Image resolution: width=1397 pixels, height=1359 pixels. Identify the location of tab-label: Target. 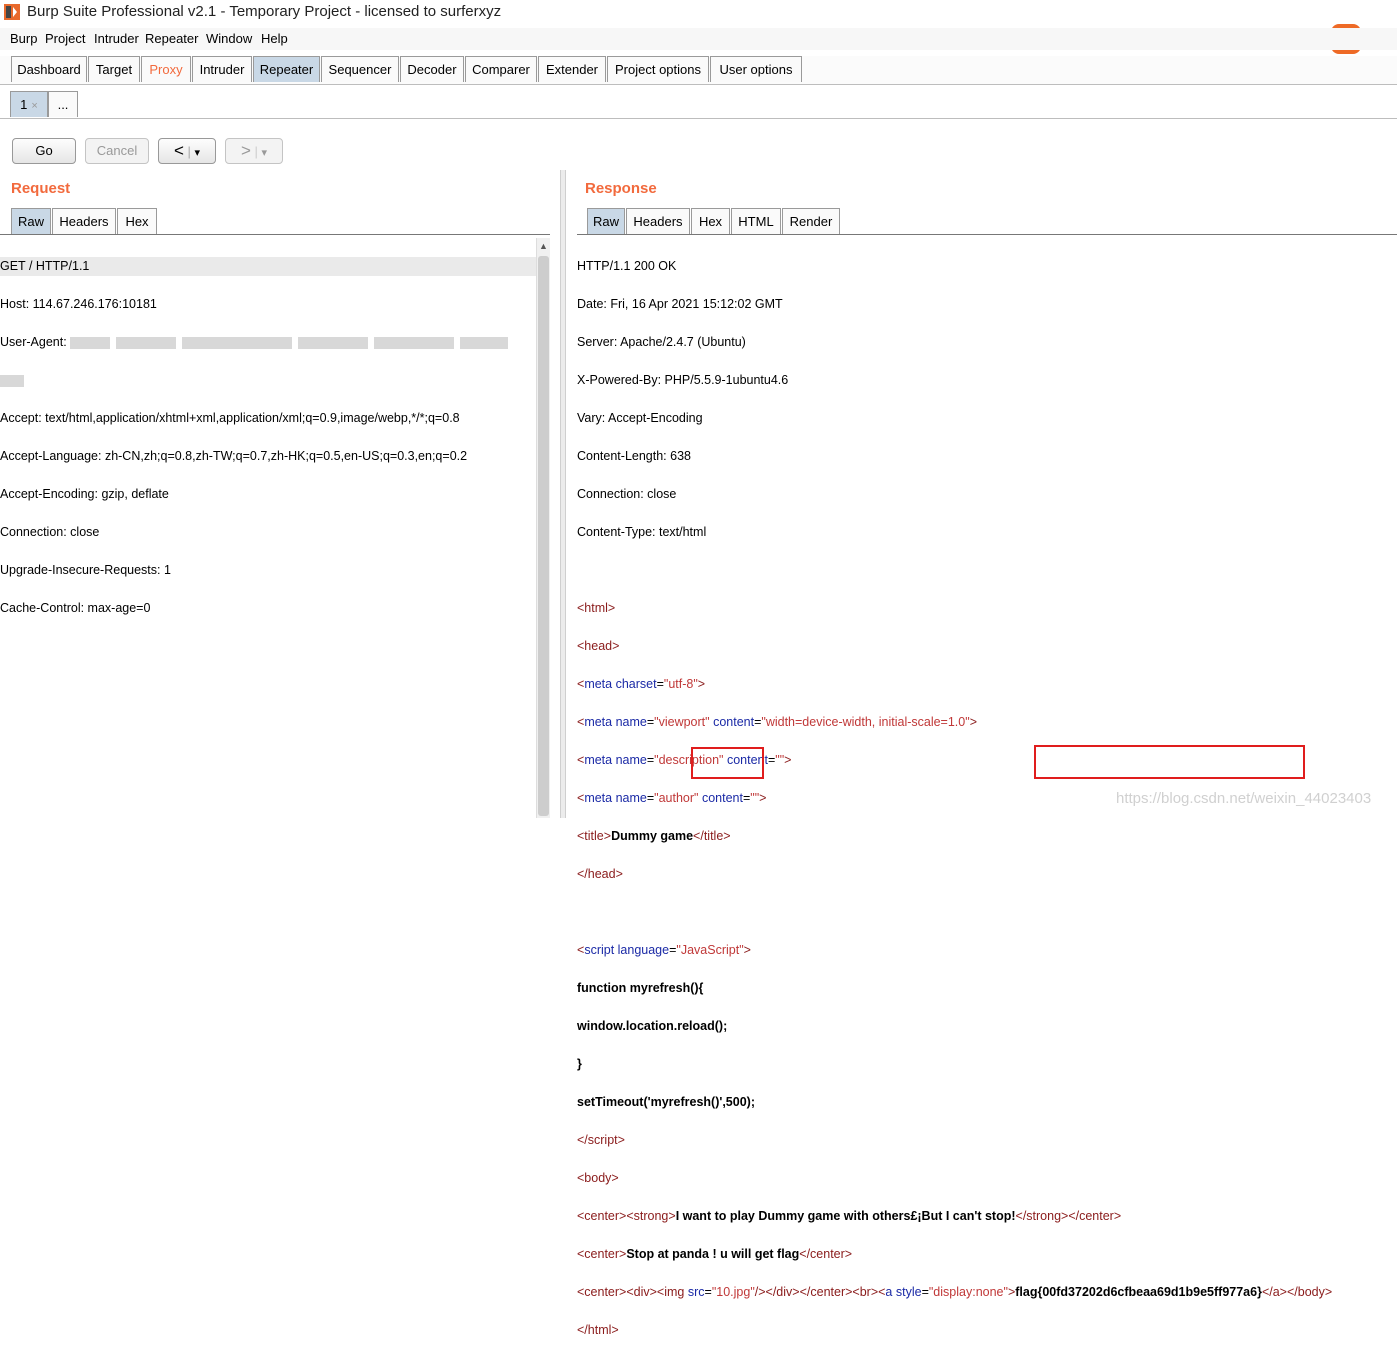
(114, 69).